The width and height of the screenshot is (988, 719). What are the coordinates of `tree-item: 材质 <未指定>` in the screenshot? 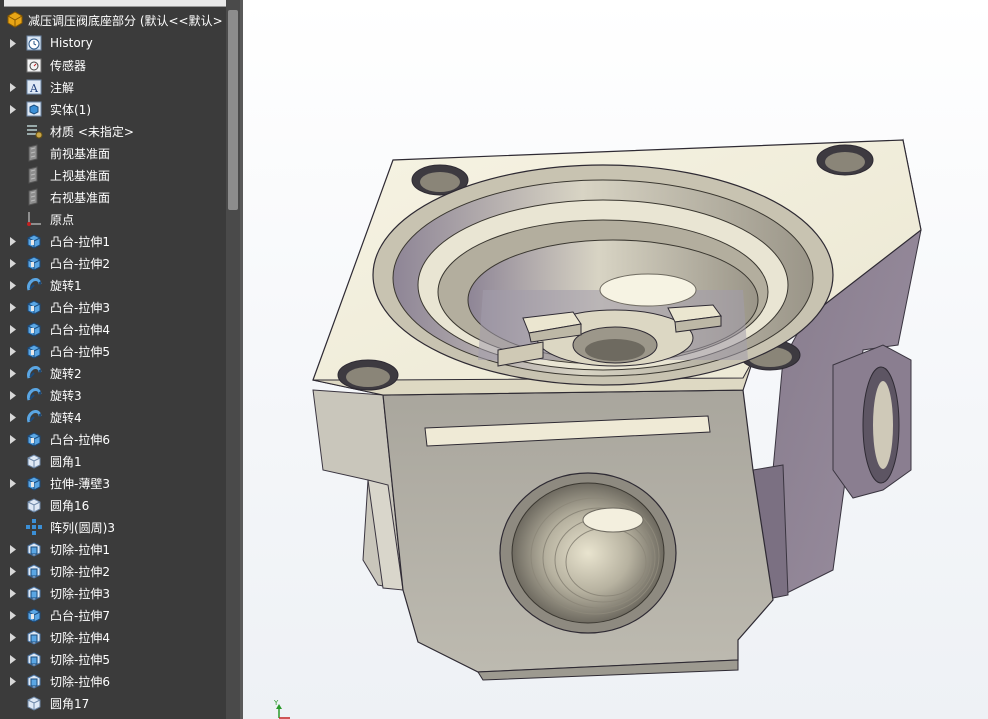 It's located at (113, 131).